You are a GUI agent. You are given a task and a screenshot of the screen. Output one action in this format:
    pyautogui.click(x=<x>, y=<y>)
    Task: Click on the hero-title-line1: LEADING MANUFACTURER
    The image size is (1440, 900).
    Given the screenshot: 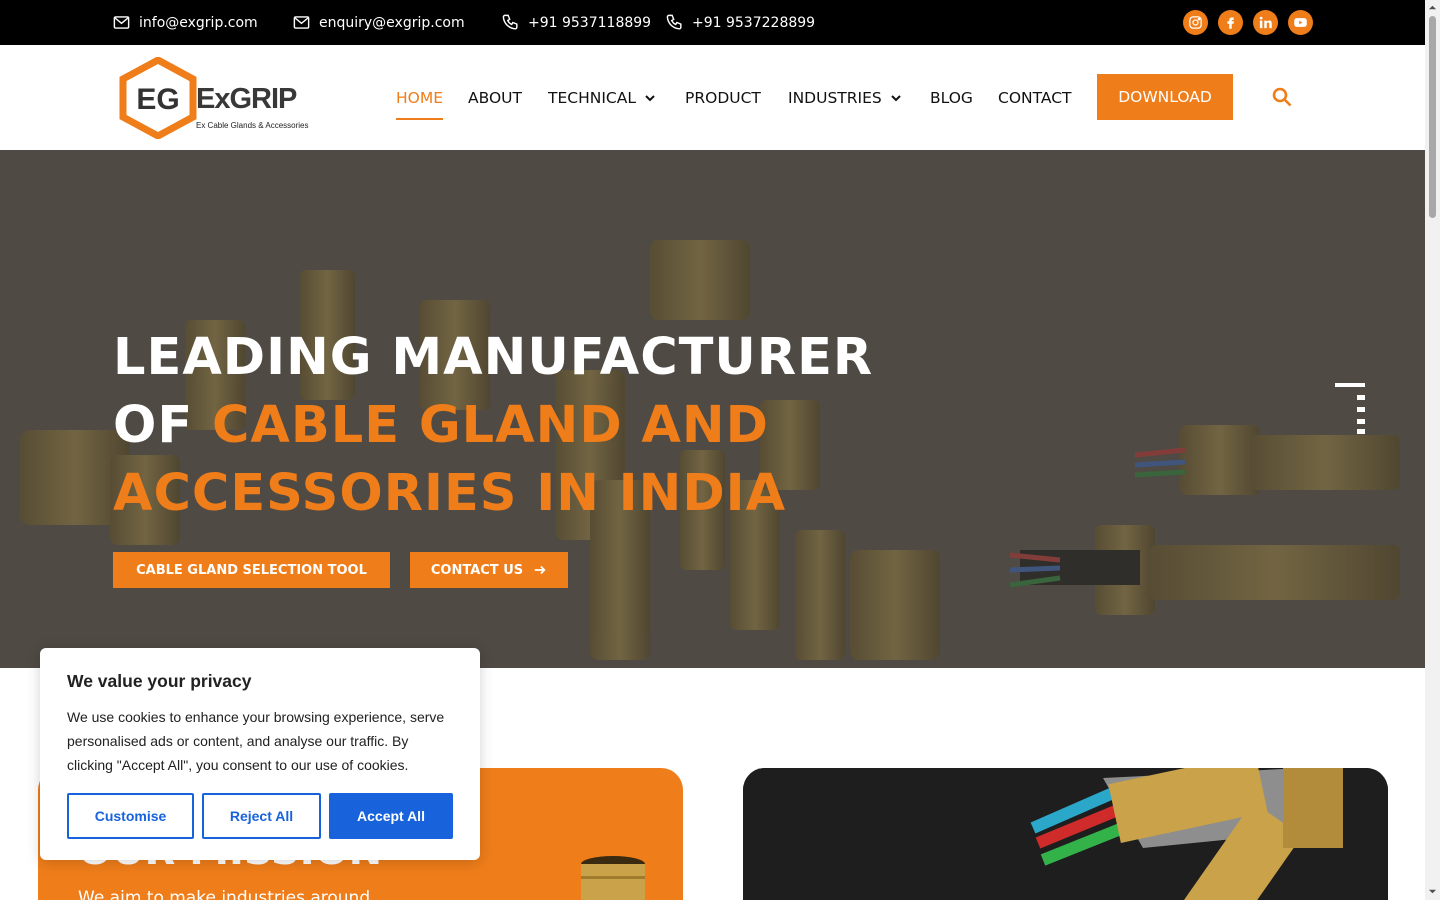 What is the action you would take?
    pyautogui.click(x=493, y=357)
    